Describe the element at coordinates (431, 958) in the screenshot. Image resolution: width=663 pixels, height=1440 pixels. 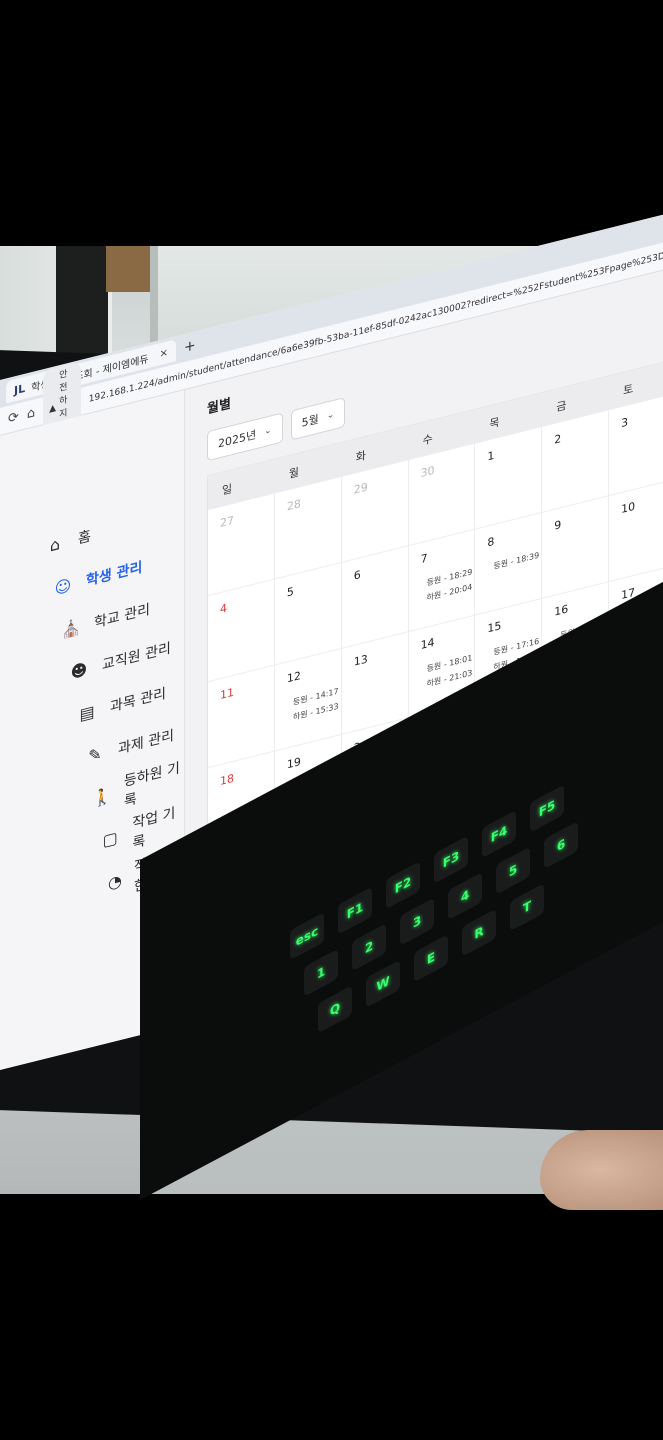
I see `keyboard-key: E` at that location.